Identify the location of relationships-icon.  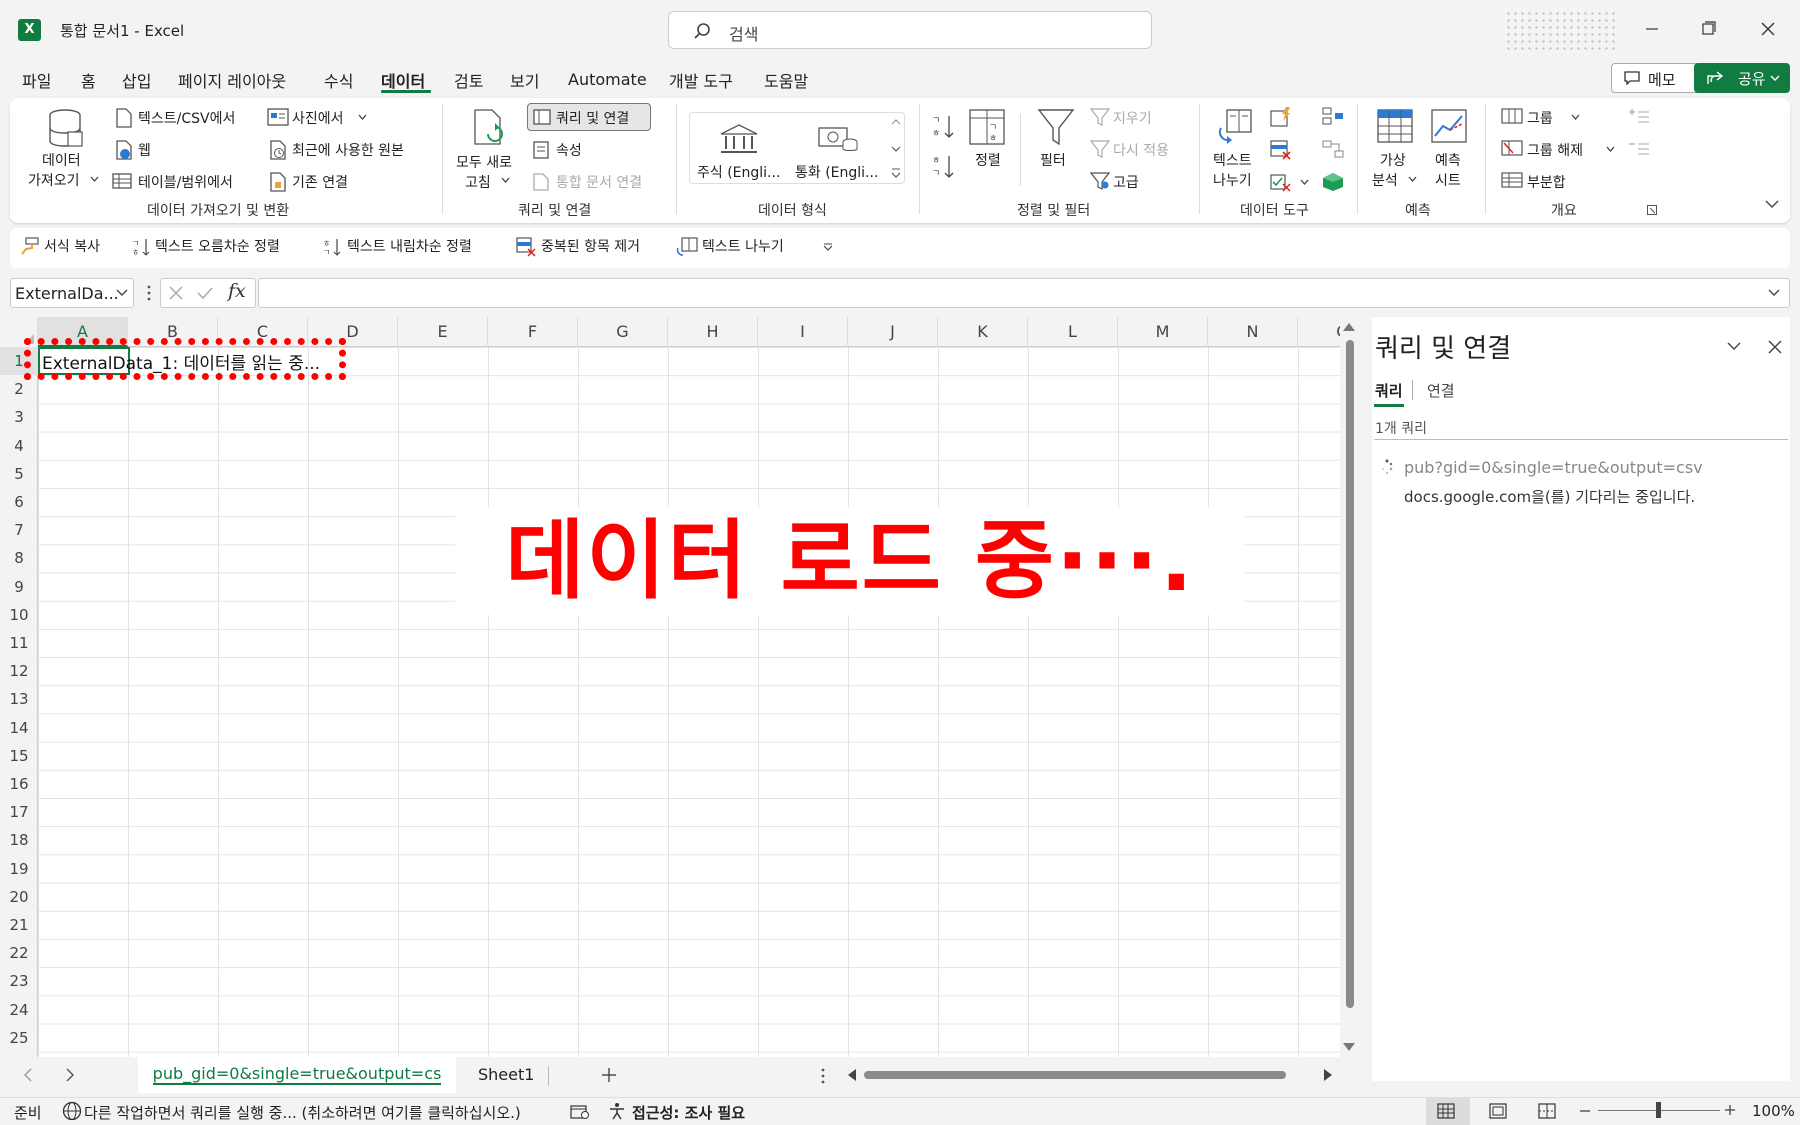
(1333, 149).